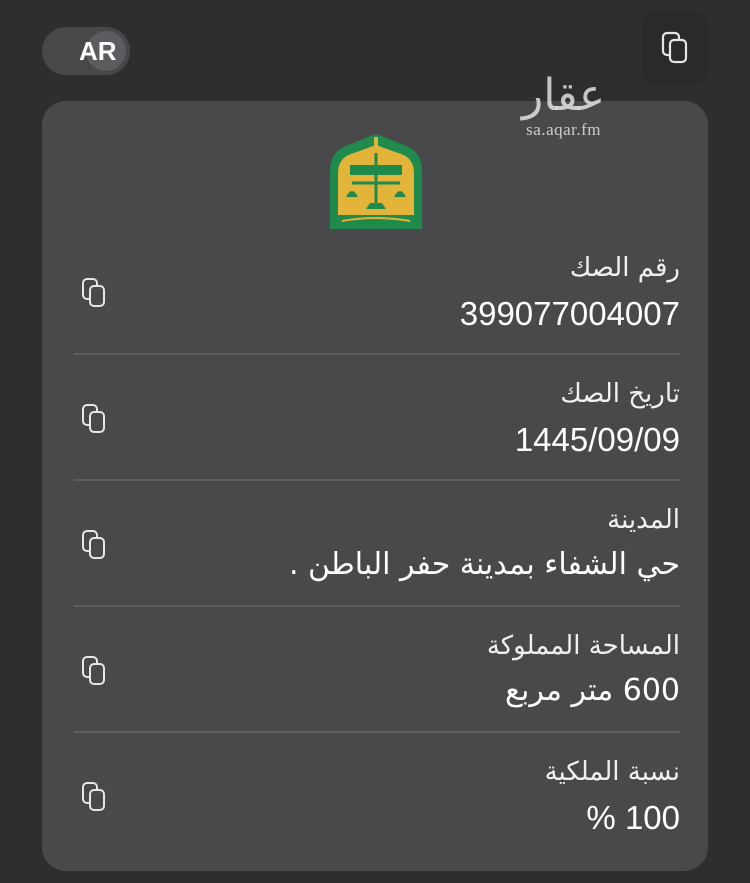 The width and height of the screenshot is (750, 883). I want to click on copy-deed-date-button, so click(94, 419).